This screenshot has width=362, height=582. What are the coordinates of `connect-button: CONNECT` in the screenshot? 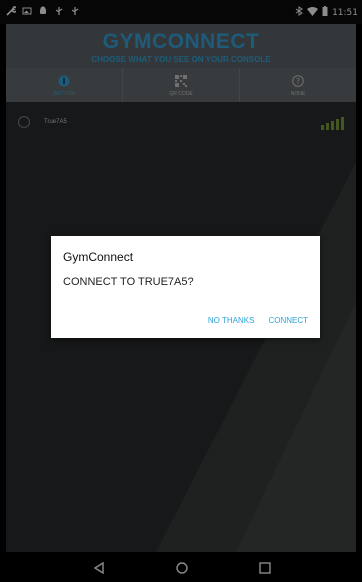 It's located at (288, 320).